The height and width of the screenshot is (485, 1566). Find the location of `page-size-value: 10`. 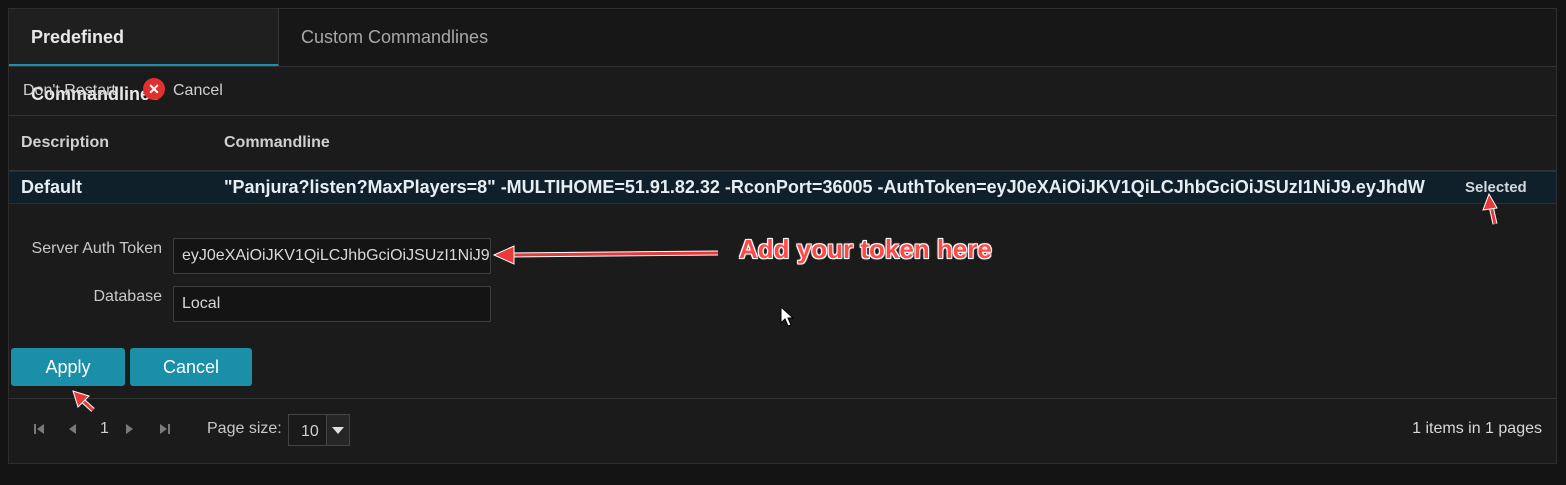

page-size-value: 10 is located at coordinates (310, 431).